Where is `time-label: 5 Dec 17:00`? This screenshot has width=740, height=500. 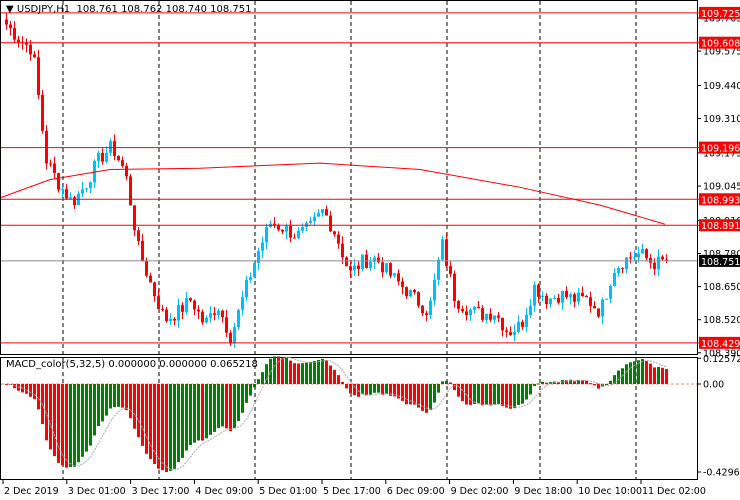 time-label: 5 Dec 17:00 is located at coordinates (352, 491).